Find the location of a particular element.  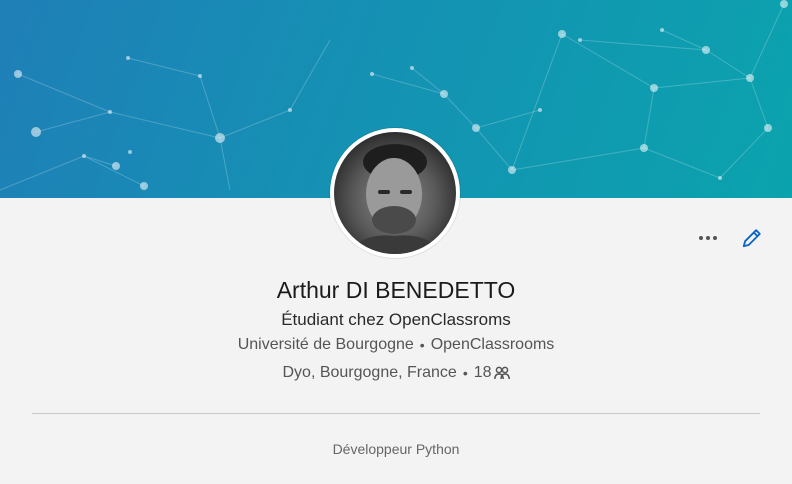

more-button is located at coordinates (708, 238).